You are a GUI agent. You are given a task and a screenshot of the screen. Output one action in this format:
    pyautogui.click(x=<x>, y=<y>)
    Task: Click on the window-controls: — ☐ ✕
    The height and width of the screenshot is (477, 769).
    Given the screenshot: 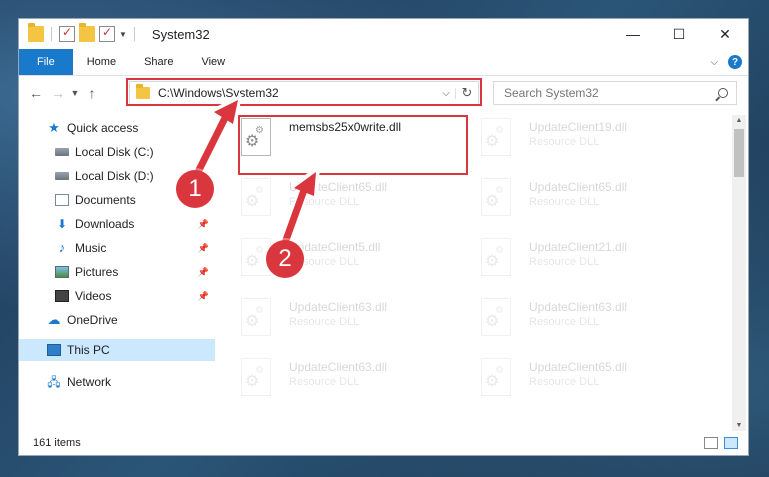 What is the action you would take?
    pyautogui.click(x=679, y=34)
    